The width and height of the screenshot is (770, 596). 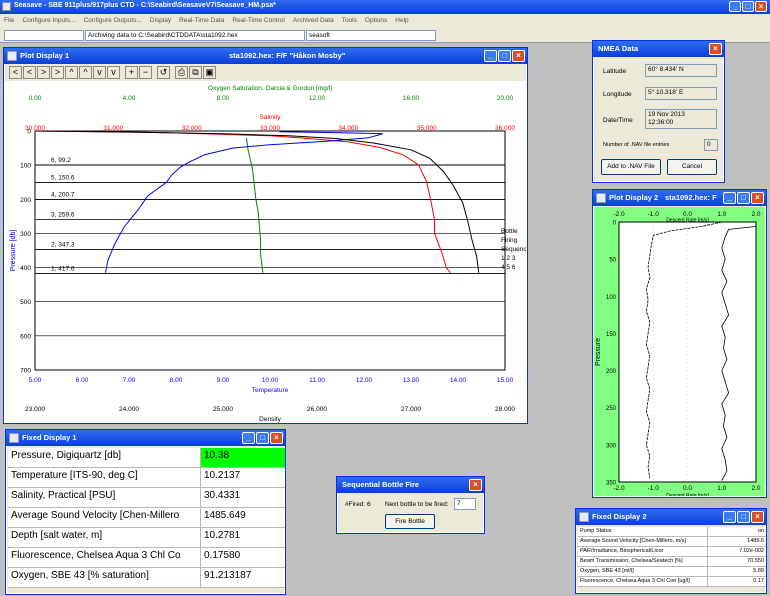 What do you see at coordinates (222, 495) in the screenshot?
I see `row-value: 30.4331` at bounding box center [222, 495].